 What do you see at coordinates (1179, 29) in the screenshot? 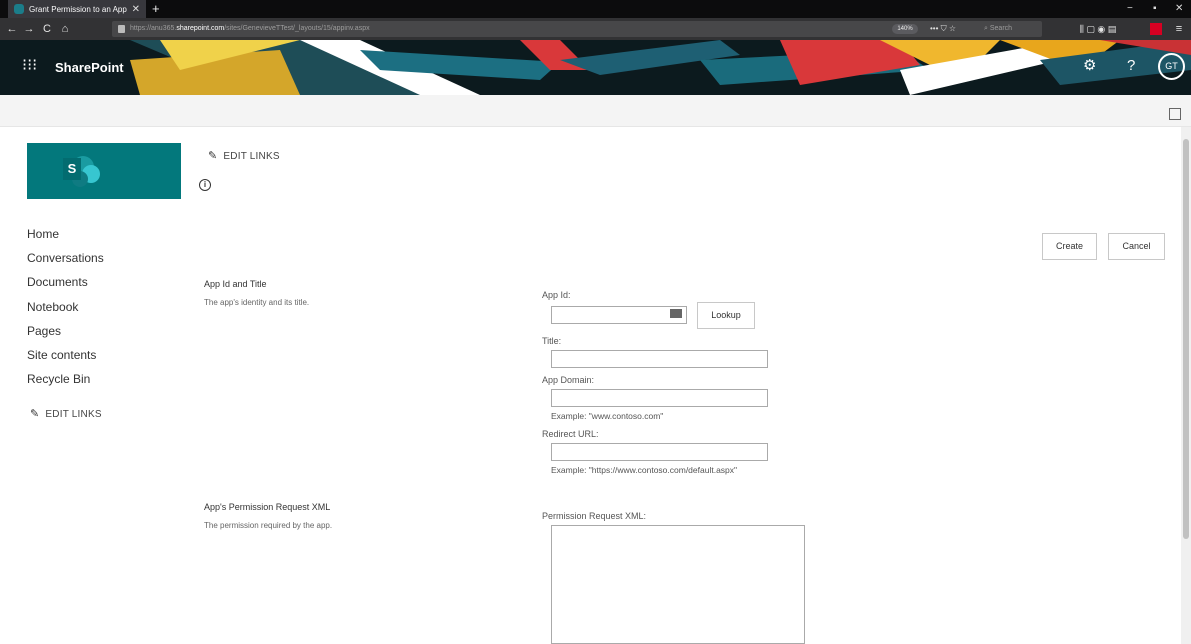
I see `menu-icon: ≡` at bounding box center [1179, 29].